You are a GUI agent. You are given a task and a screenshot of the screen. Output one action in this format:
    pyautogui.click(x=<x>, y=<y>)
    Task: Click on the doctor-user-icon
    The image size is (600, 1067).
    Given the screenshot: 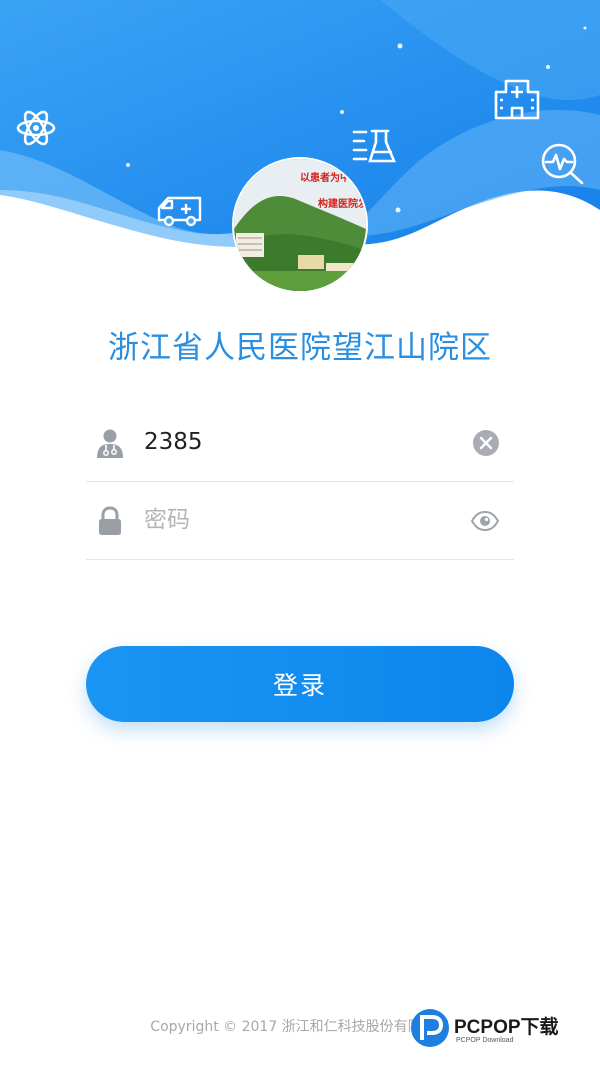 What is the action you would take?
    pyautogui.click(x=110, y=443)
    